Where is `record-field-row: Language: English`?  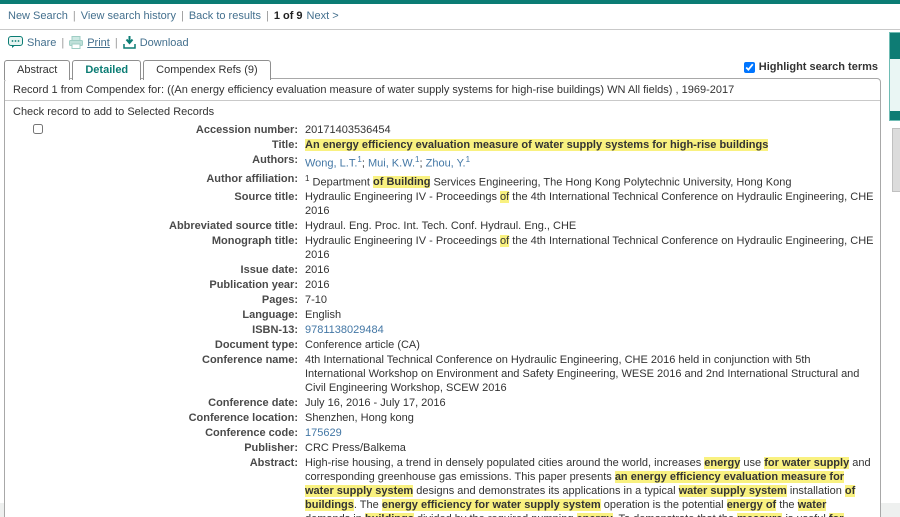 record-field-row: Language: English is located at coordinates (439, 315).